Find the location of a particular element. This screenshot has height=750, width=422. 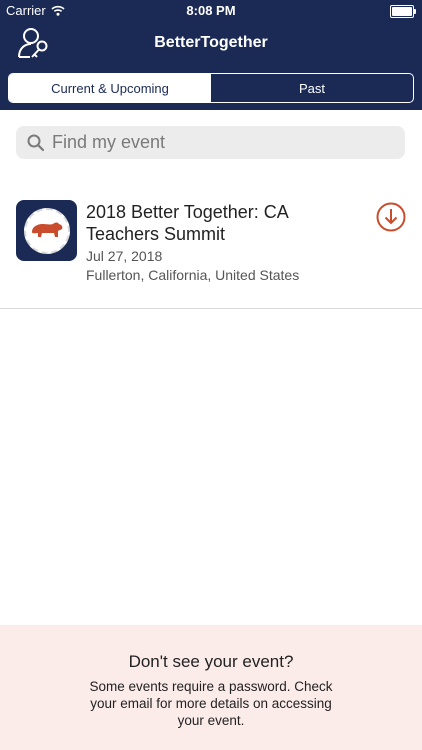

search-input is located at coordinates (217, 142).